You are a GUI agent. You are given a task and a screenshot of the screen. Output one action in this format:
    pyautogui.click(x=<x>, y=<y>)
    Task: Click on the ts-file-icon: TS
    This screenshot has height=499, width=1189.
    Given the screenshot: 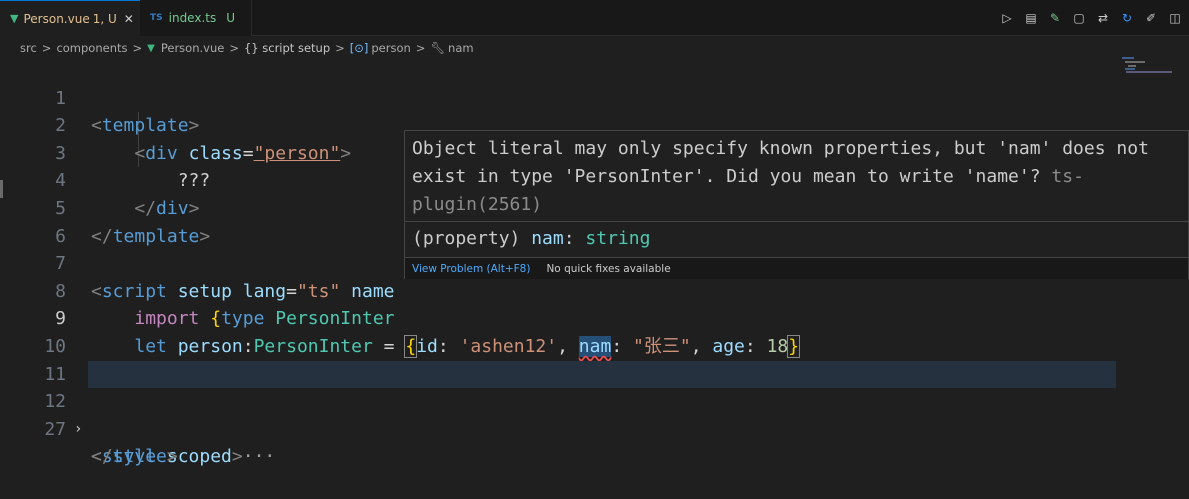 What is the action you would take?
    pyautogui.click(x=156, y=18)
    